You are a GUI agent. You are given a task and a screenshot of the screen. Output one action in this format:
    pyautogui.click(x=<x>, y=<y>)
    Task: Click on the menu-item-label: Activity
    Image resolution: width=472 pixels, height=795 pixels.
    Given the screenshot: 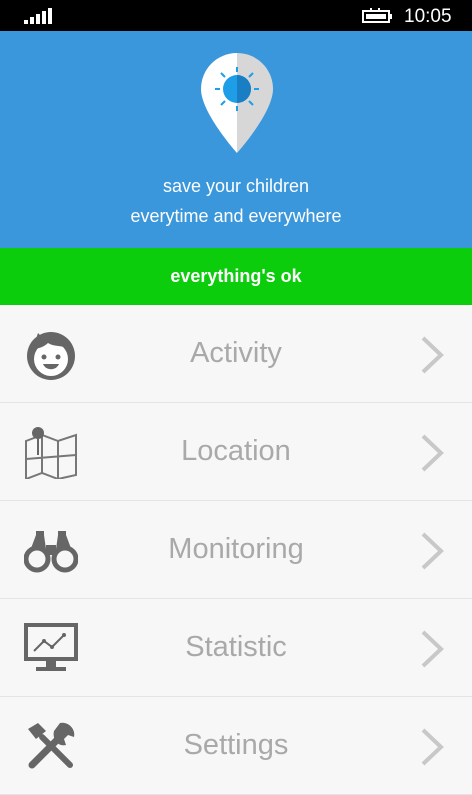 What is the action you would take?
    pyautogui.click(x=236, y=353)
    